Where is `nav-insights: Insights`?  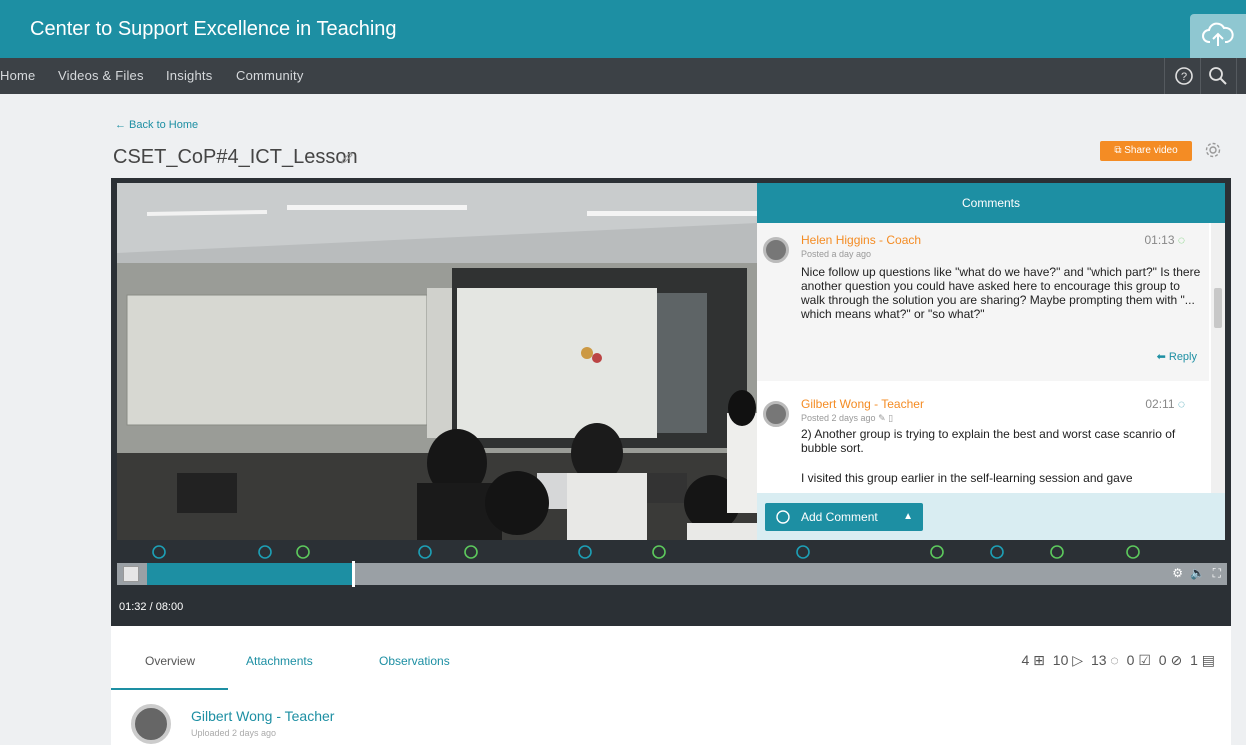
nav-insights: Insights is located at coordinates (189, 75).